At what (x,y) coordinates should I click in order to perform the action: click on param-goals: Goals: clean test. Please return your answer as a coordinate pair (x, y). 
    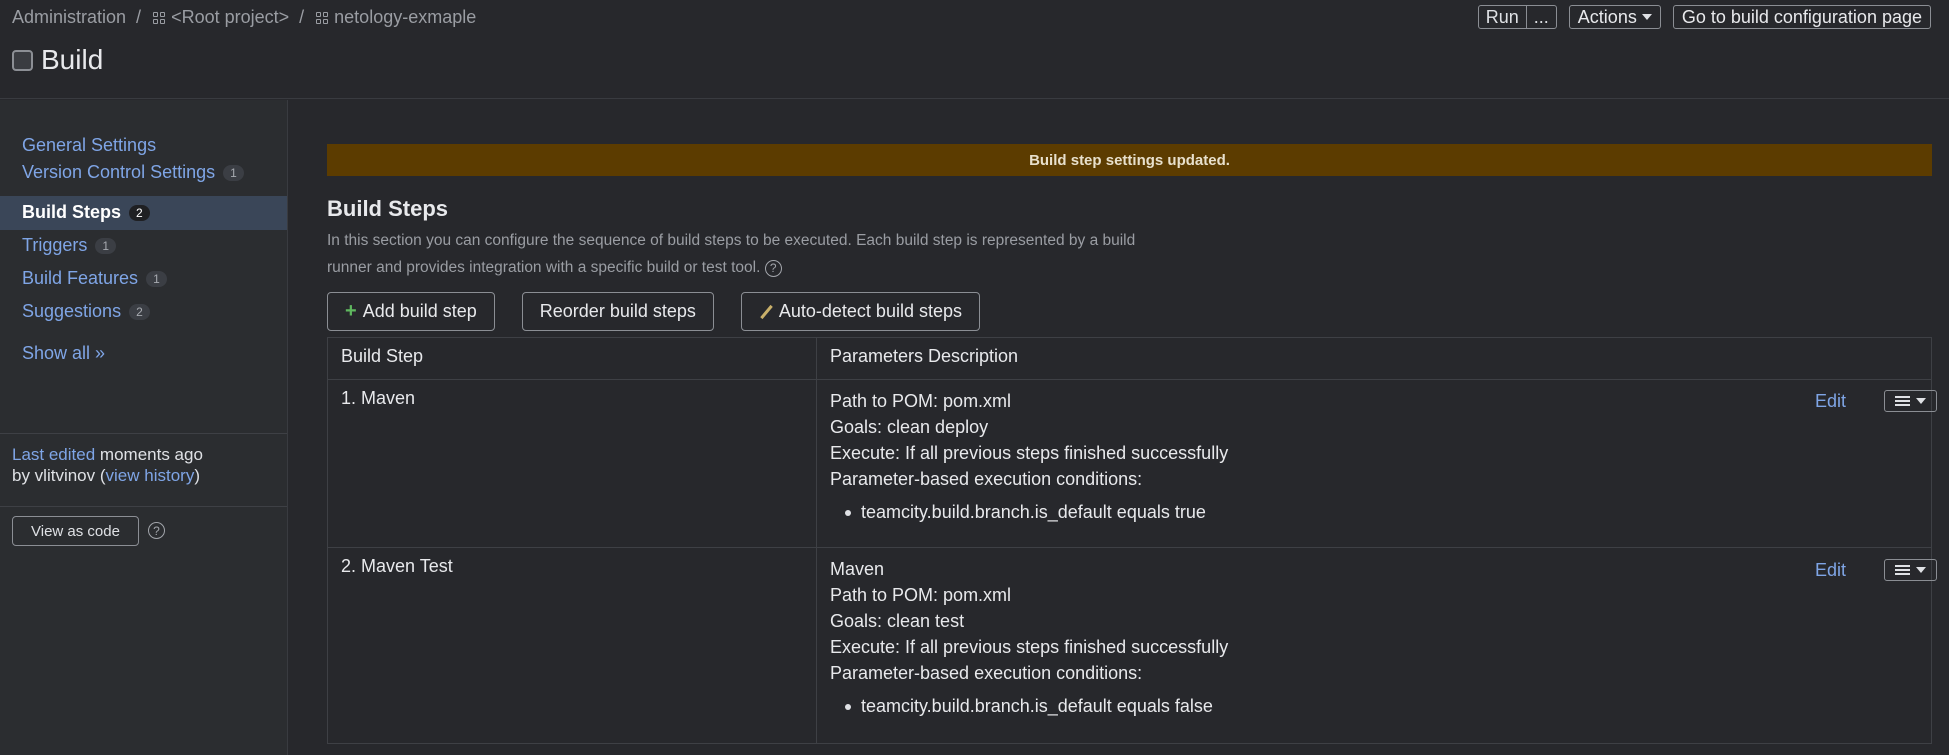
    Looking at the image, I should click on (897, 621).